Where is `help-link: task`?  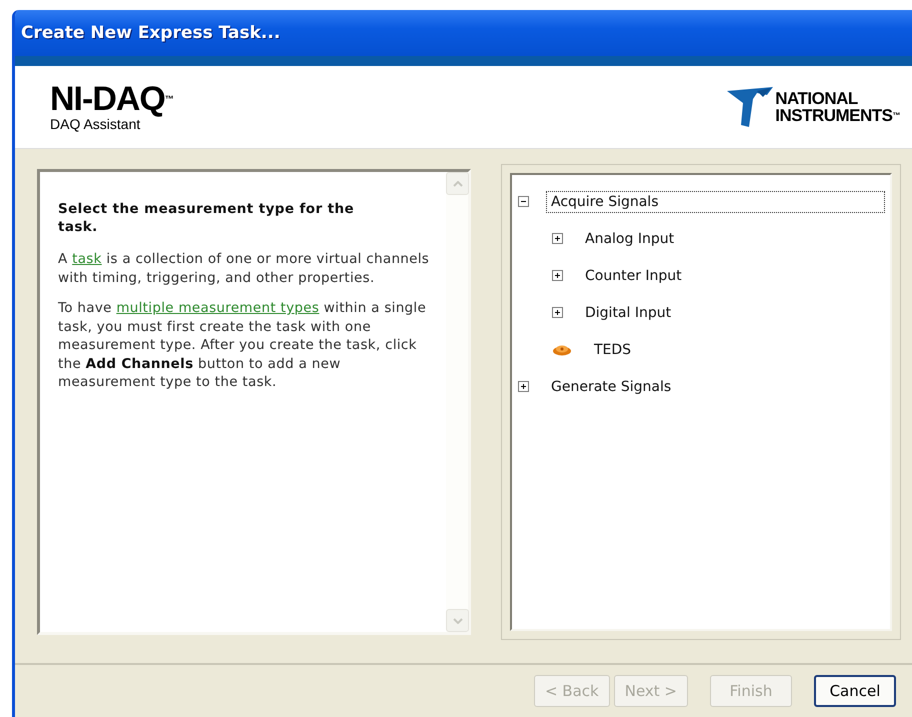
help-link: task is located at coordinates (87, 259).